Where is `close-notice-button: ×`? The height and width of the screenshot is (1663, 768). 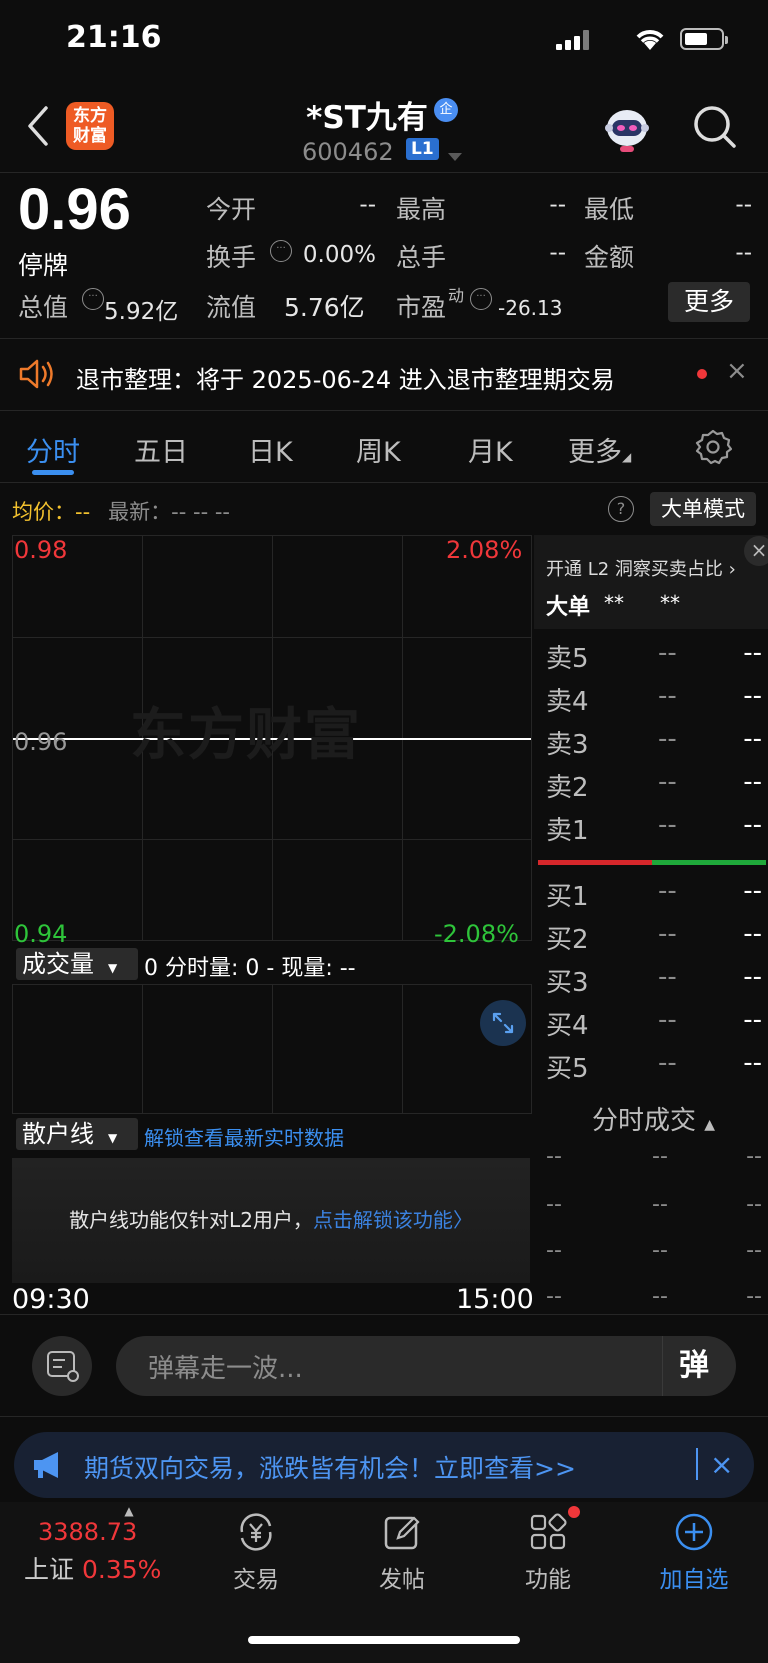 close-notice-button: × is located at coordinates (737, 371).